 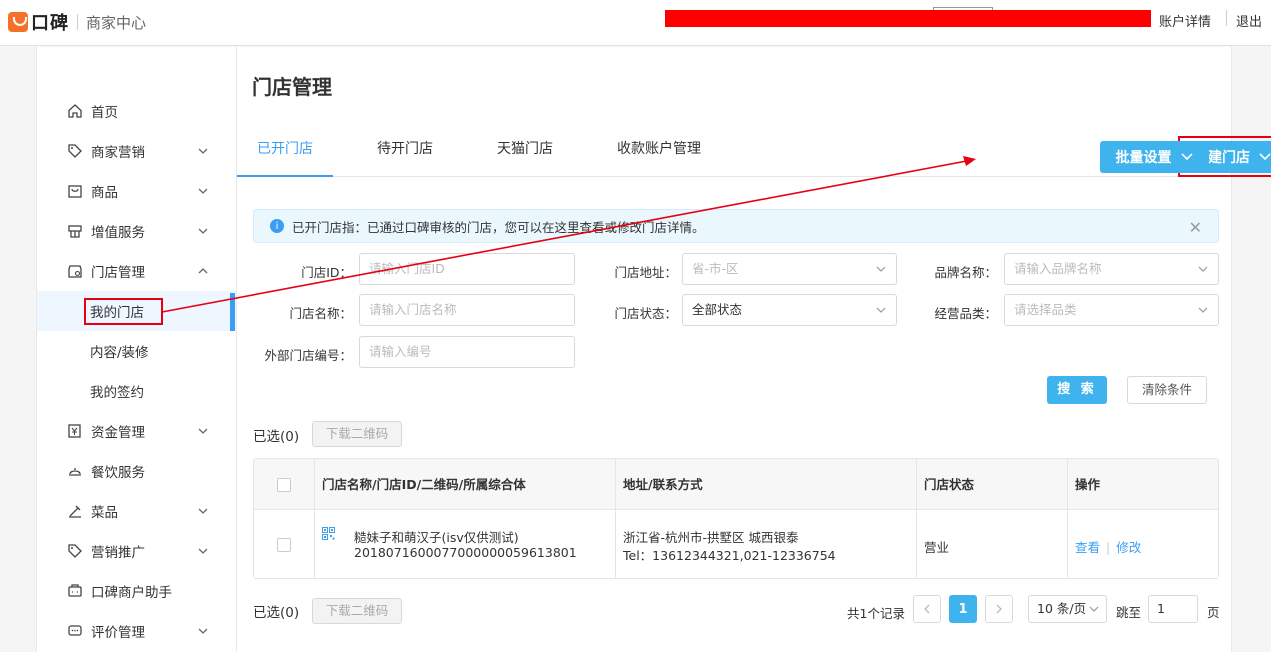 I want to click on edit-link: 修改, so click(x=1128, y=547).